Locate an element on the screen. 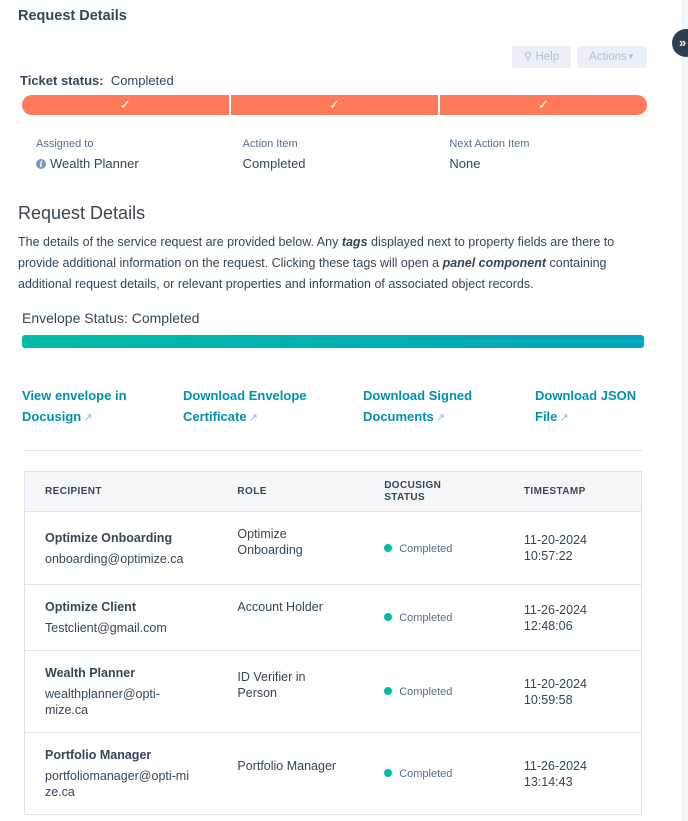  table-header-row: RECIPIENT ROLE DOCUSIGN STATUS TIMESTAMP is located at coordinates (333, 491).